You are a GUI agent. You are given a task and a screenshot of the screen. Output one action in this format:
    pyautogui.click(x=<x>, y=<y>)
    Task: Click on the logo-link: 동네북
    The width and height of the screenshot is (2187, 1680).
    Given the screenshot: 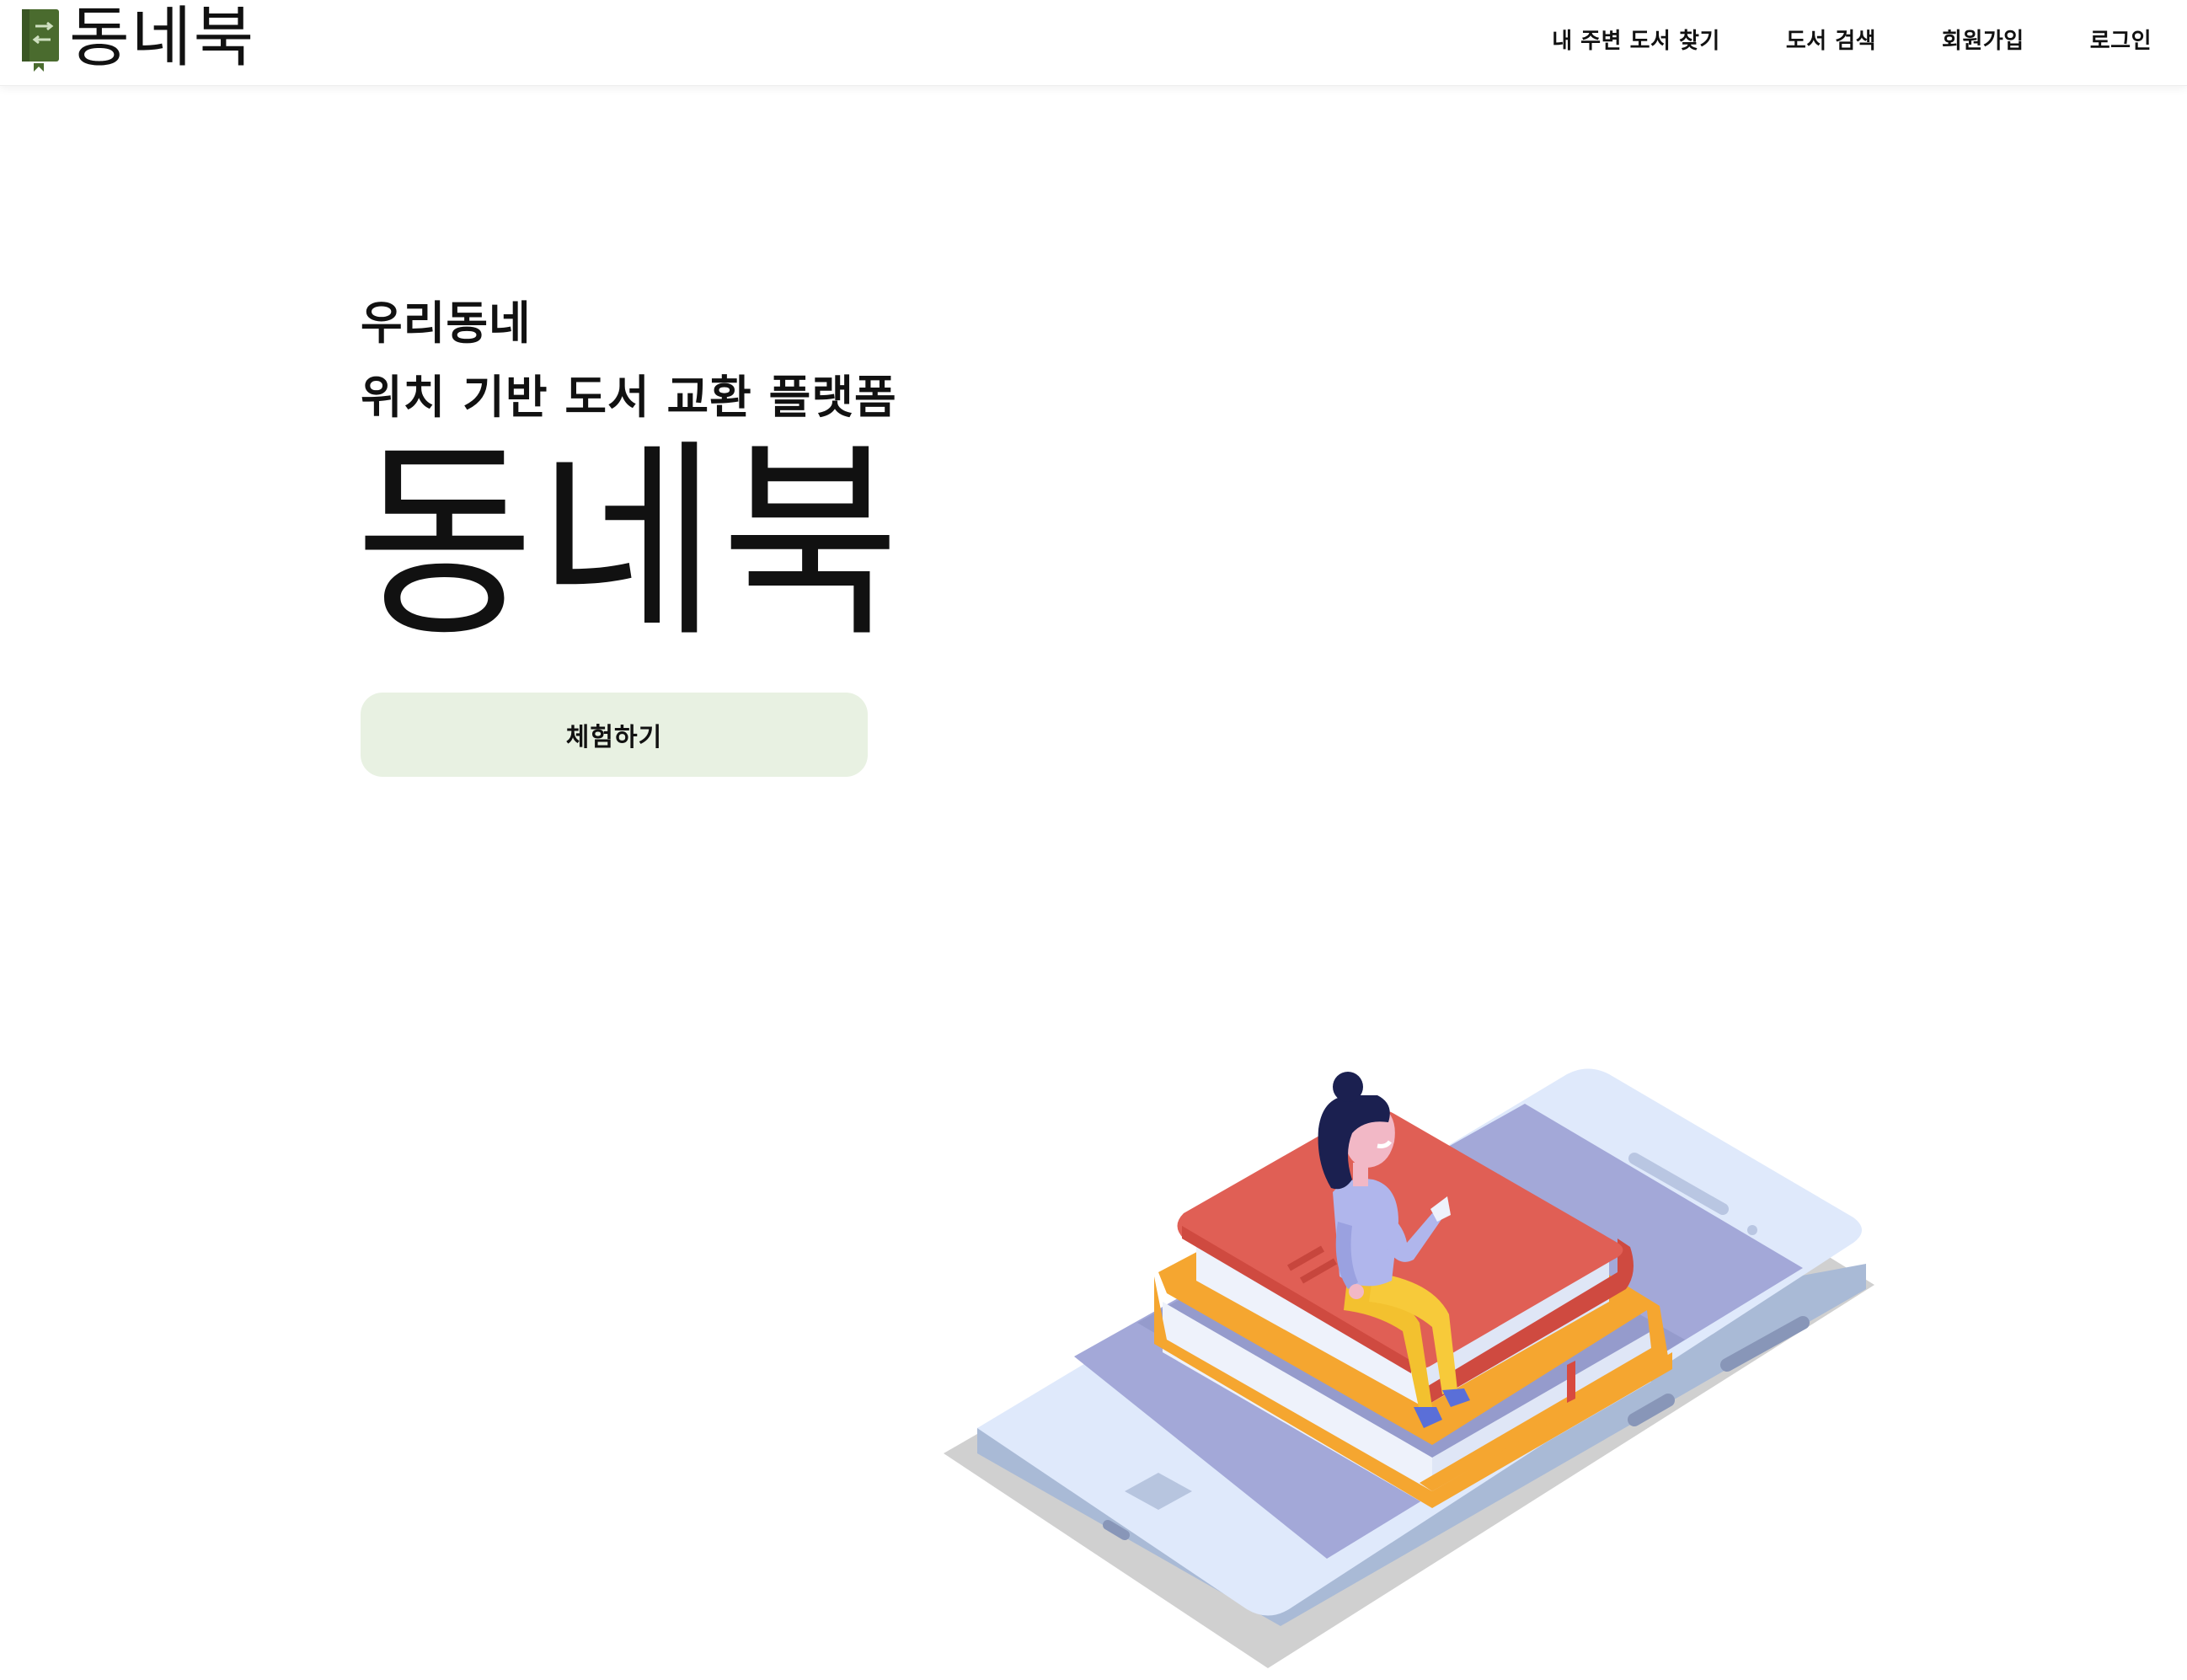 What is the action you would take?
    pyautogui.click(x=137, y=38)
    